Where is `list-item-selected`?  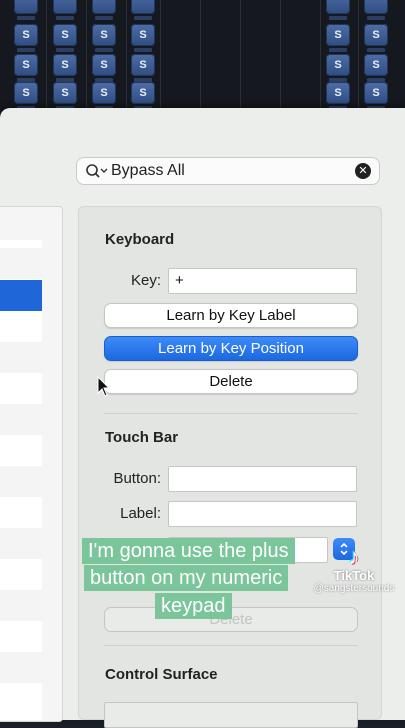 list-item-selected is located at coordinates (21, 295).